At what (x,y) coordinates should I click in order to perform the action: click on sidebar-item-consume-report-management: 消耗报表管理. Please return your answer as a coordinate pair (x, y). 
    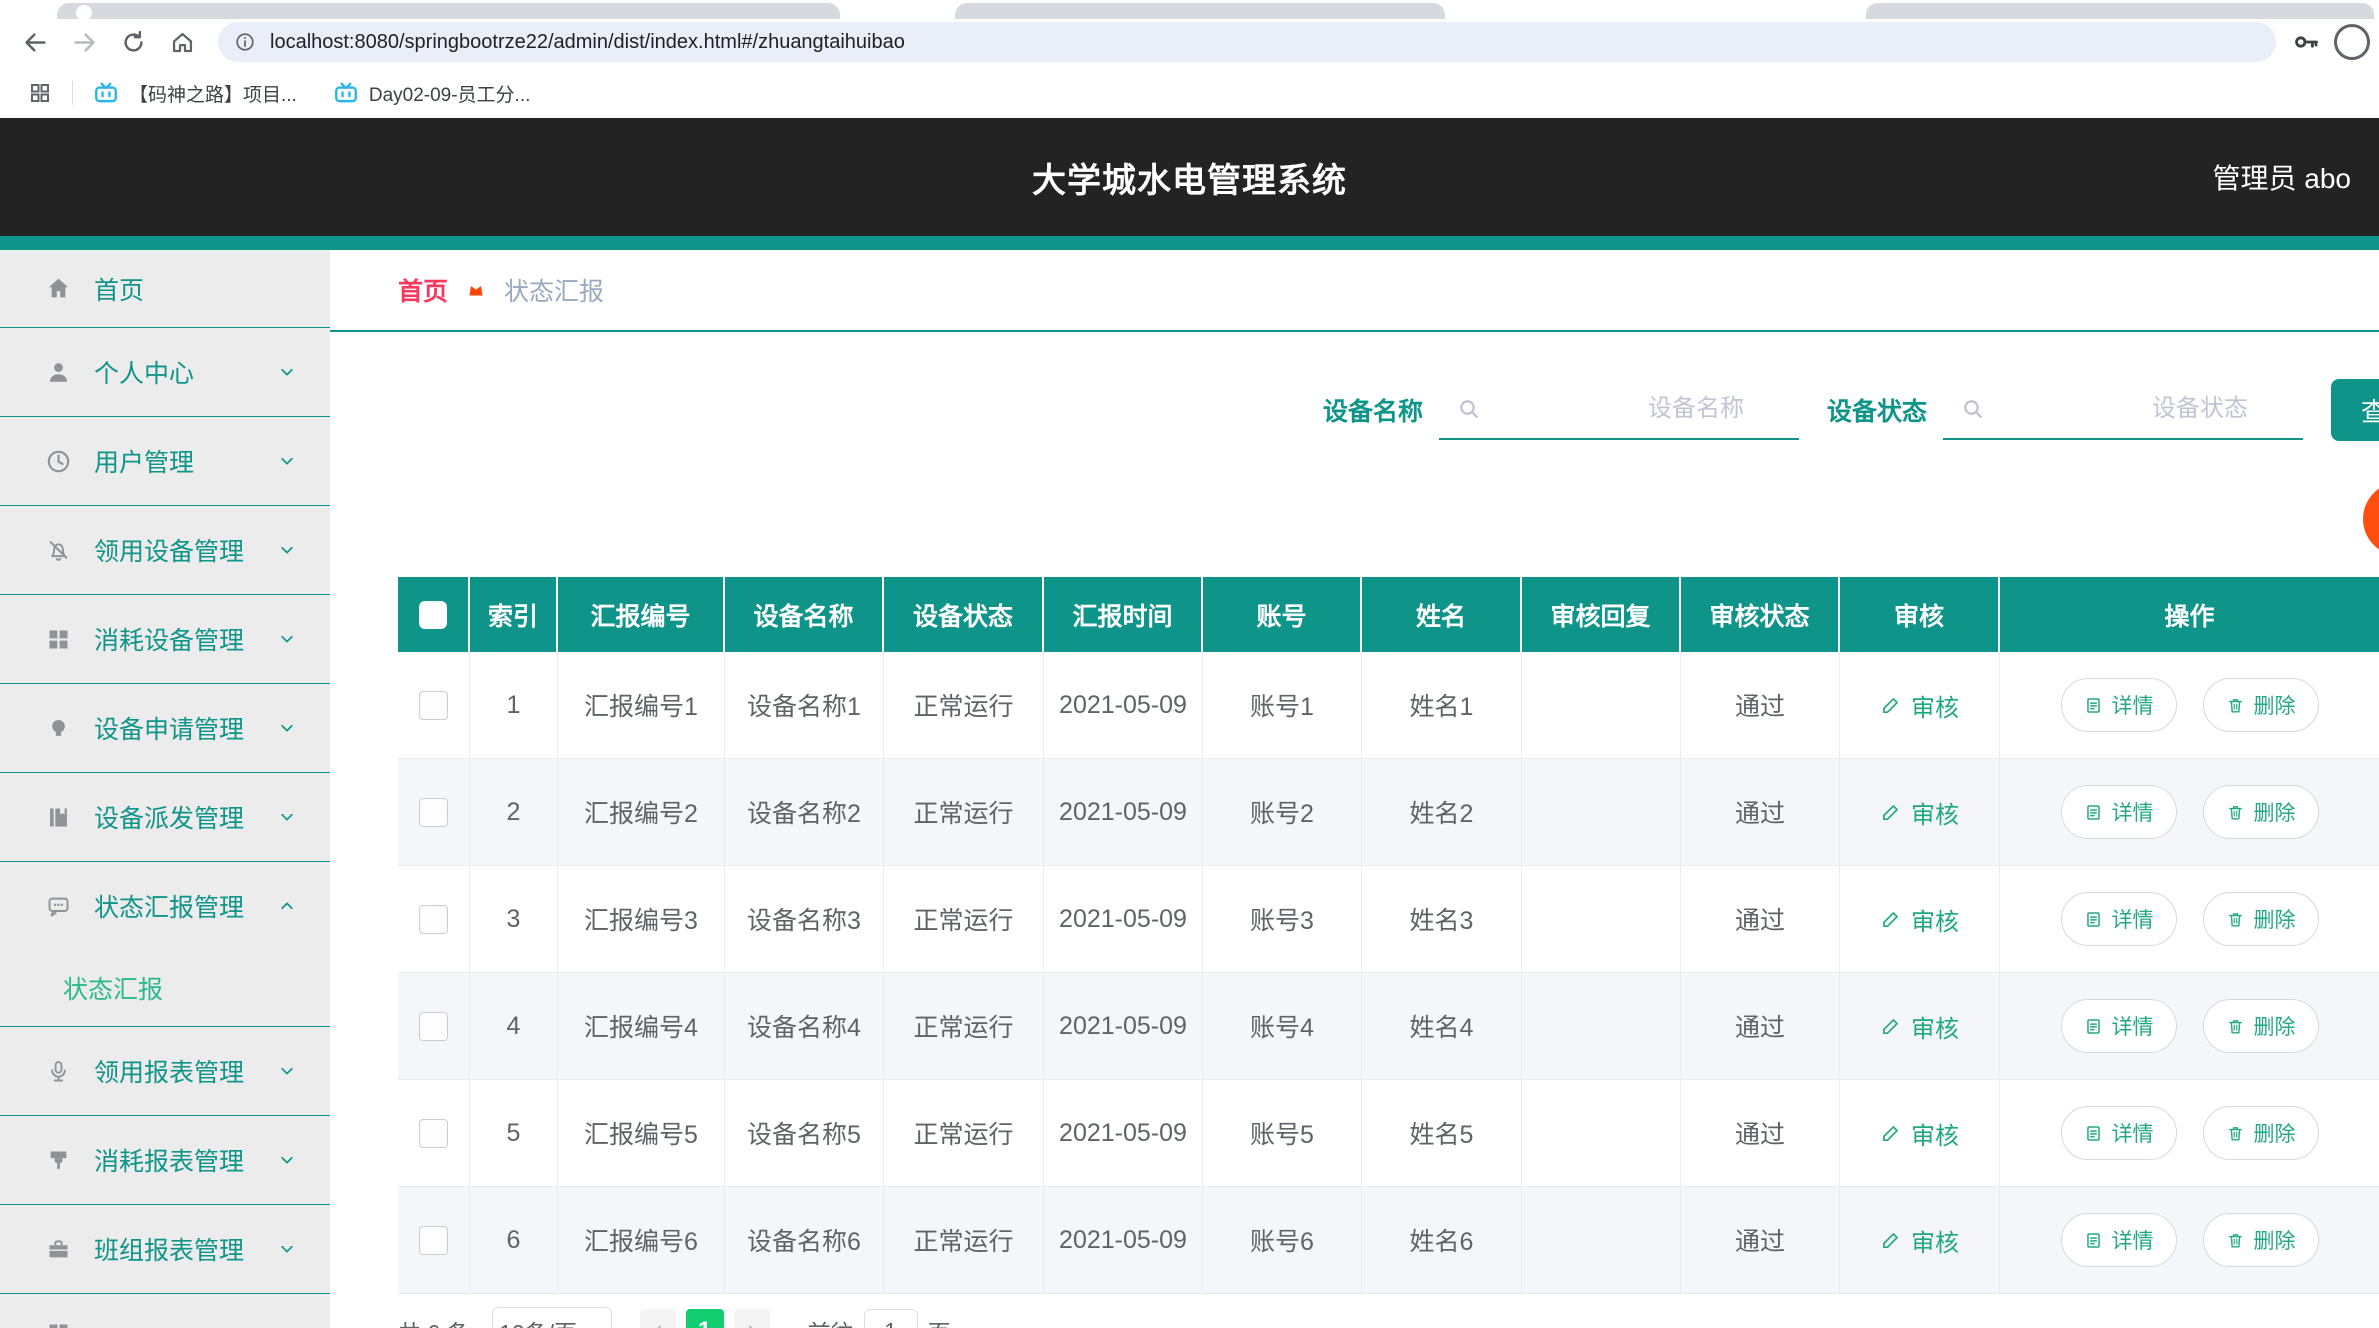
    Looking at the image, I should click on (165, 1159).